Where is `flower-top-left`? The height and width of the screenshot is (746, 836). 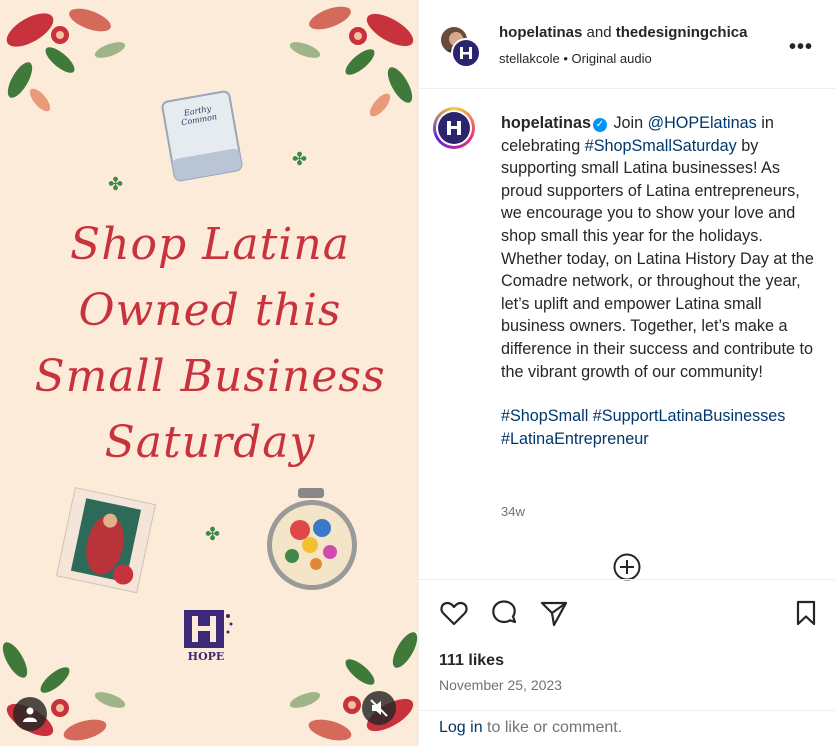 flower-top-left is located at coordinates (66, 60).